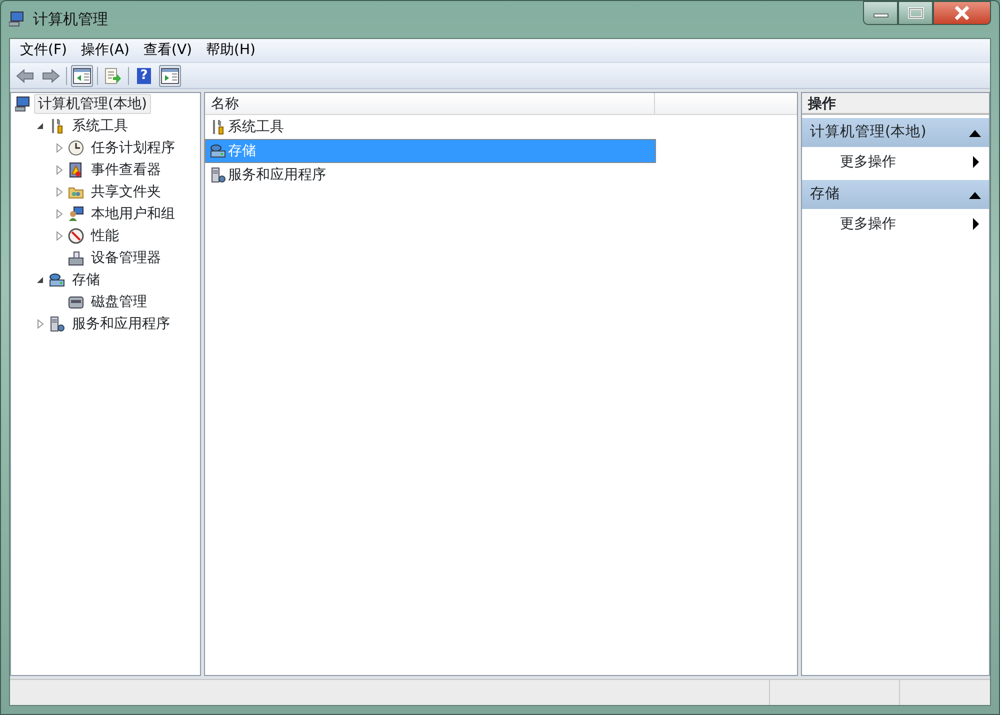 The image size is (1000, 715). Describe the element at coordinates (121, 324) in the screenshot. I see `tree-item: 服务和应用程序` at that location.